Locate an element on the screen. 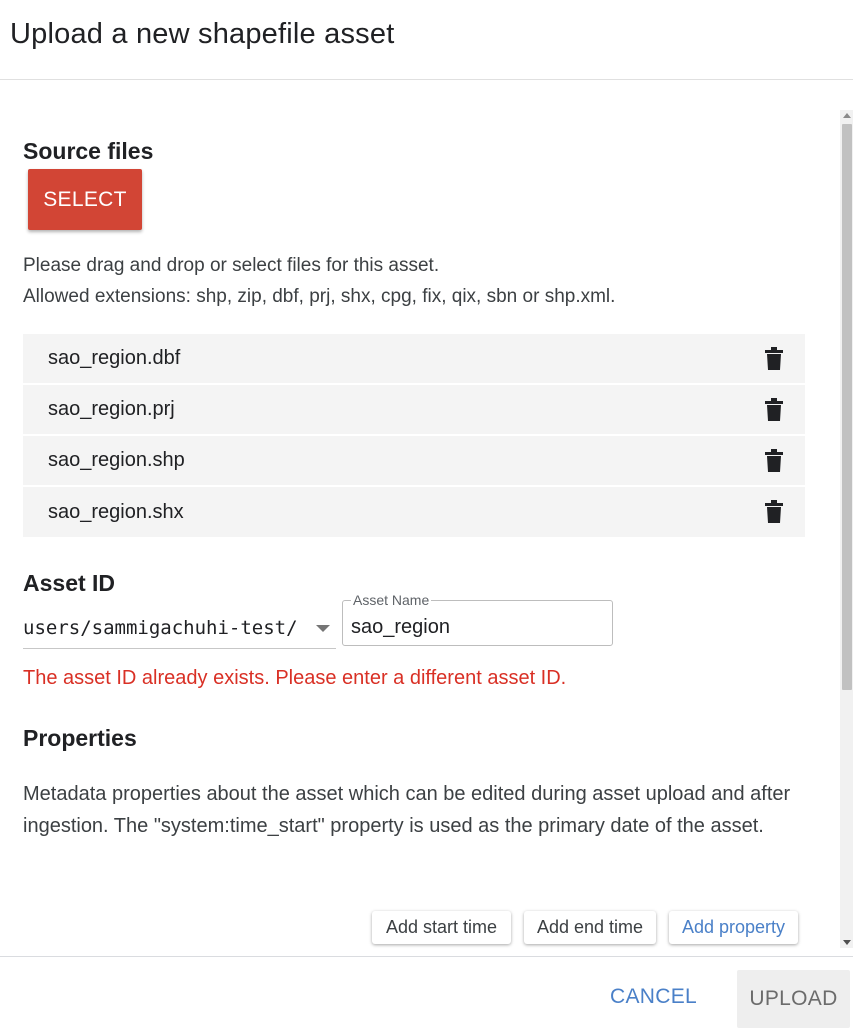 The width and height of the screenshot is (853, 1028). file-row: sao_region.dbf is located at coordinates (414, 359).